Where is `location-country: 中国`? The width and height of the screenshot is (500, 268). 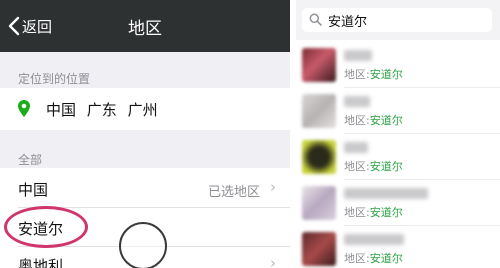 location-country: 中国 is located at coordinates (61, 110).